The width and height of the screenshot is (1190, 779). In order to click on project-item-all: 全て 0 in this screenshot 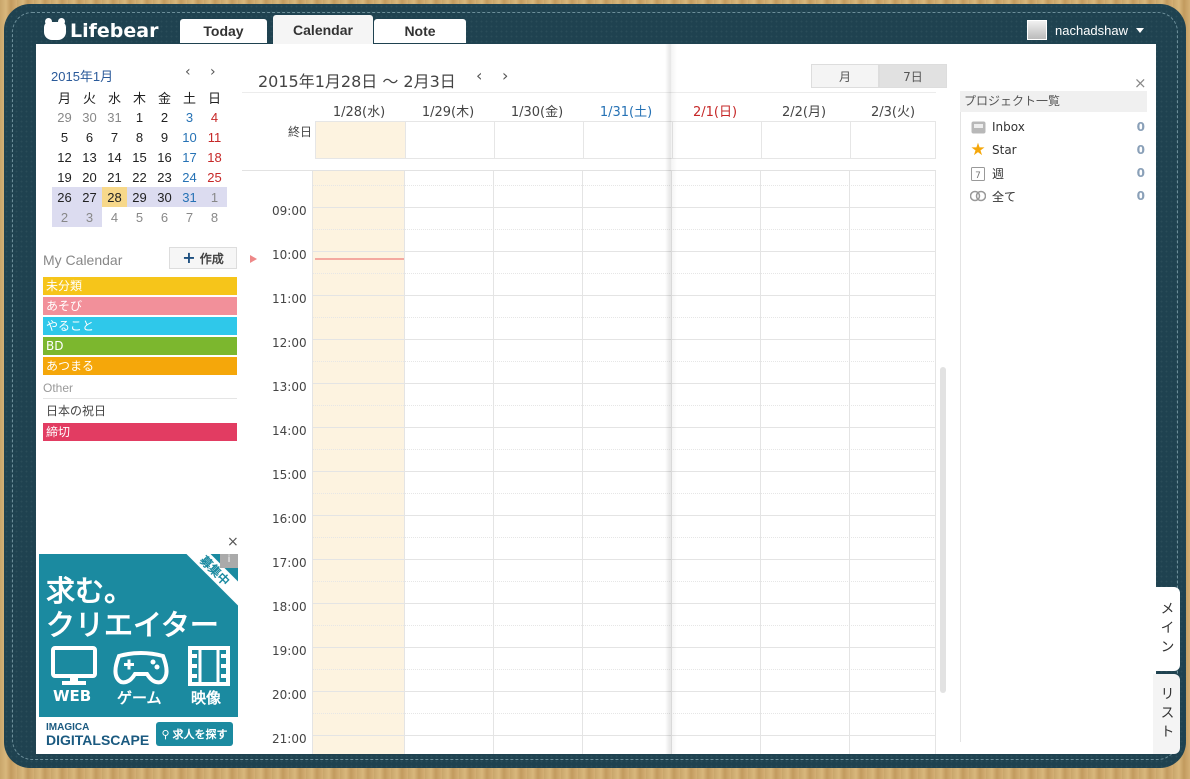, I will do `click(1057, 196)`.